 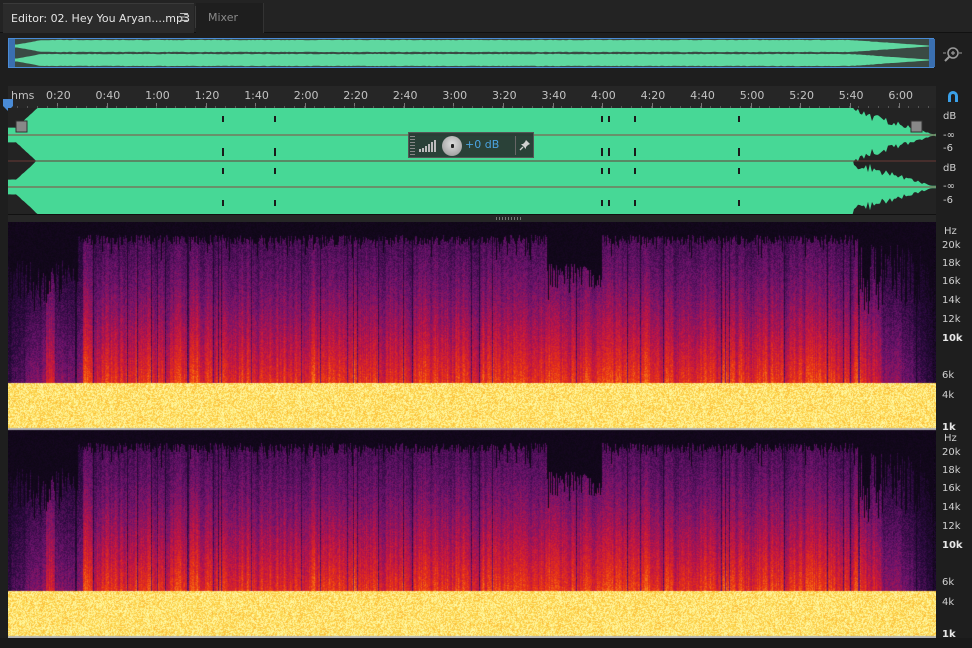 I want to click on ruler-tick-label: 1:00, so click(x=157, y=95).